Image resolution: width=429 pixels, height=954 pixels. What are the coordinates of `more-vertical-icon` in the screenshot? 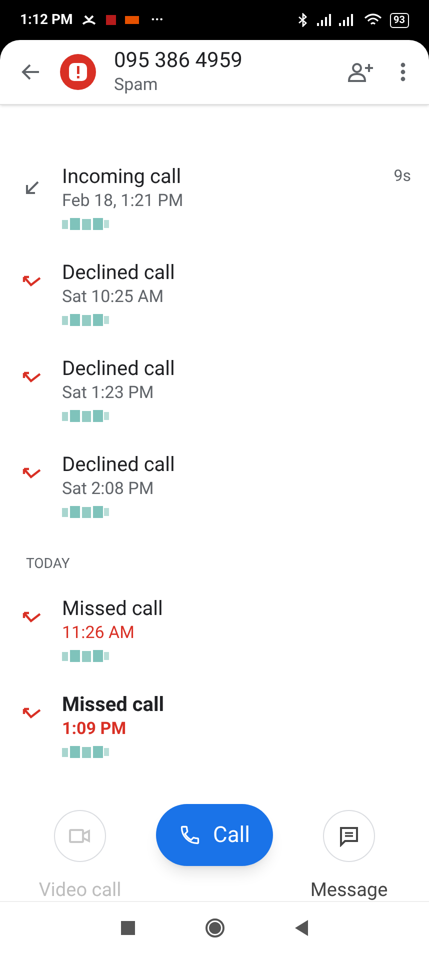 It's located at (403, 72).